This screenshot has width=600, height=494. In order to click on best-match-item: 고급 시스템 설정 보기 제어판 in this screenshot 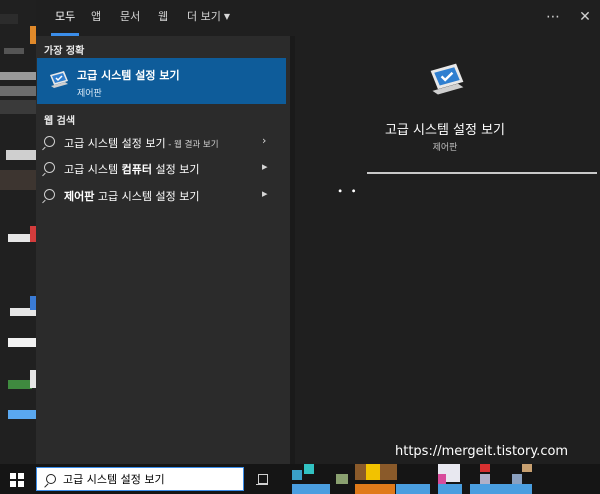, I will do `click(161, 81)`.